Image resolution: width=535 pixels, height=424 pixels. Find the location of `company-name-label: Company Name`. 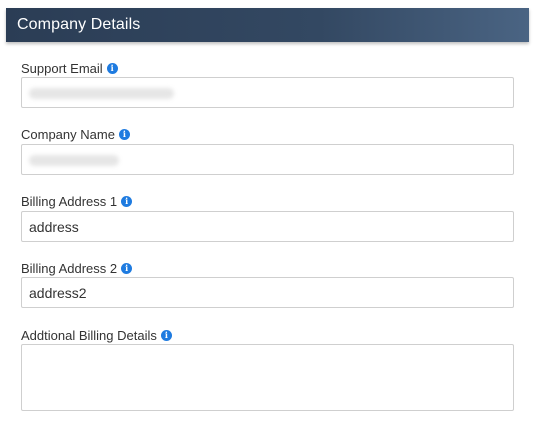

company-name-label: Company Name is located at coordinates (68, 134).